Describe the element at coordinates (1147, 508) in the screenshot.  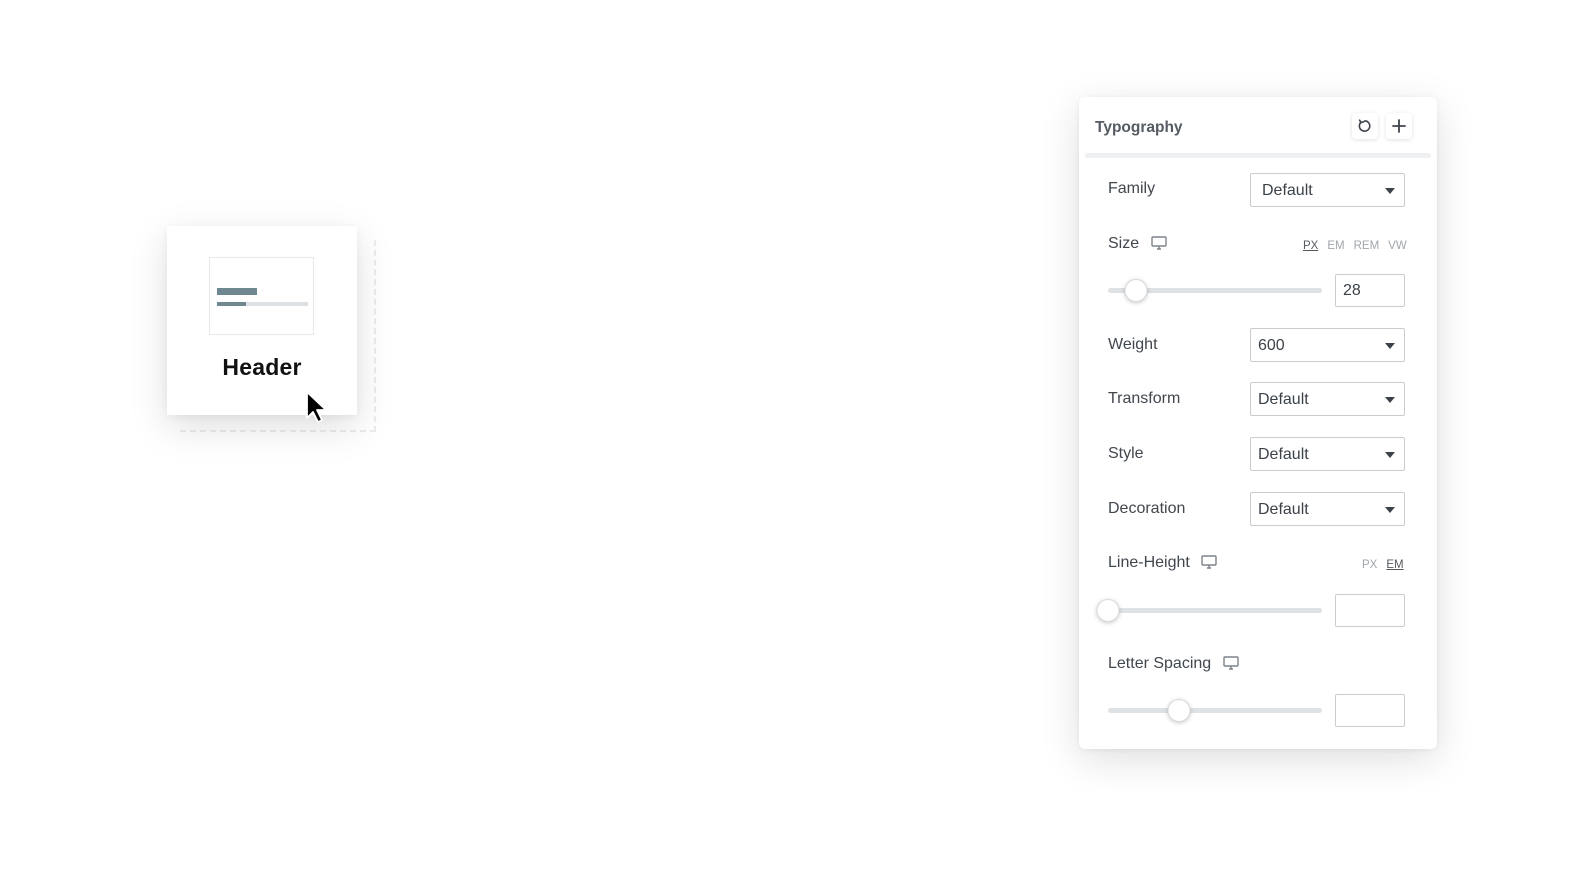
I see `decoration-label: Decoration` at that location.